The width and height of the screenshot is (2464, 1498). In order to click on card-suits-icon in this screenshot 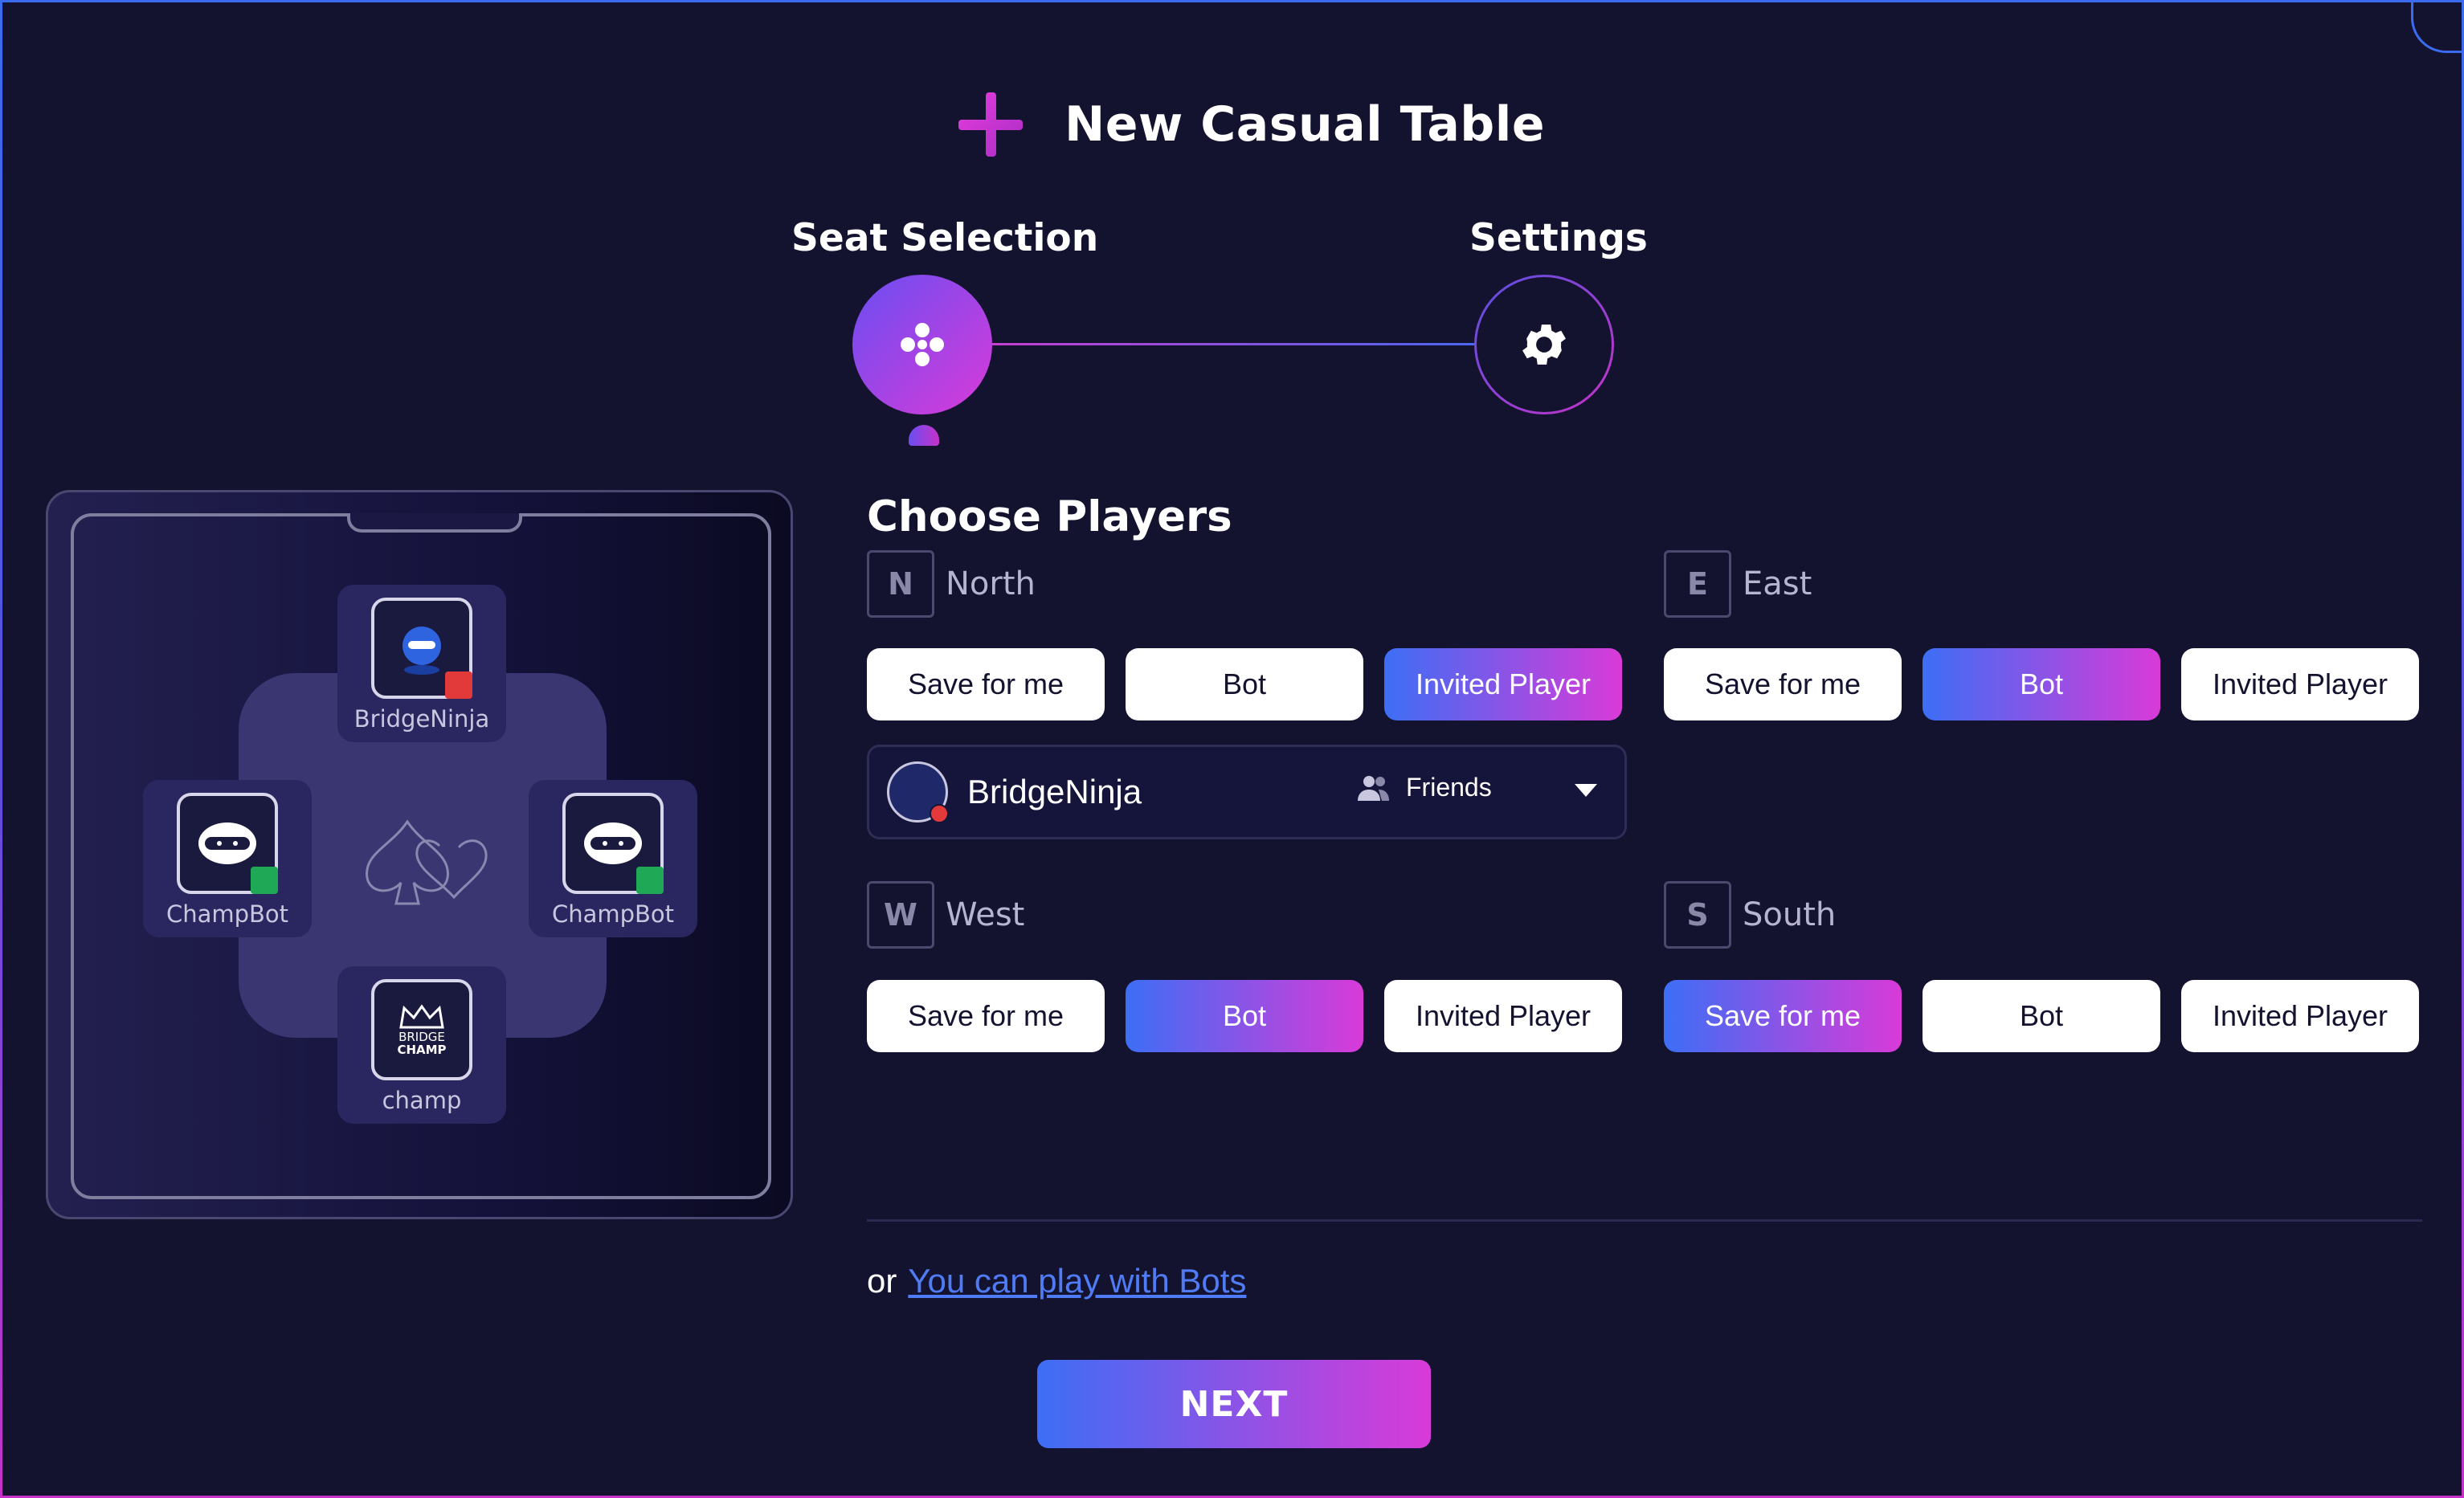, I will do `click(427, 862)`.